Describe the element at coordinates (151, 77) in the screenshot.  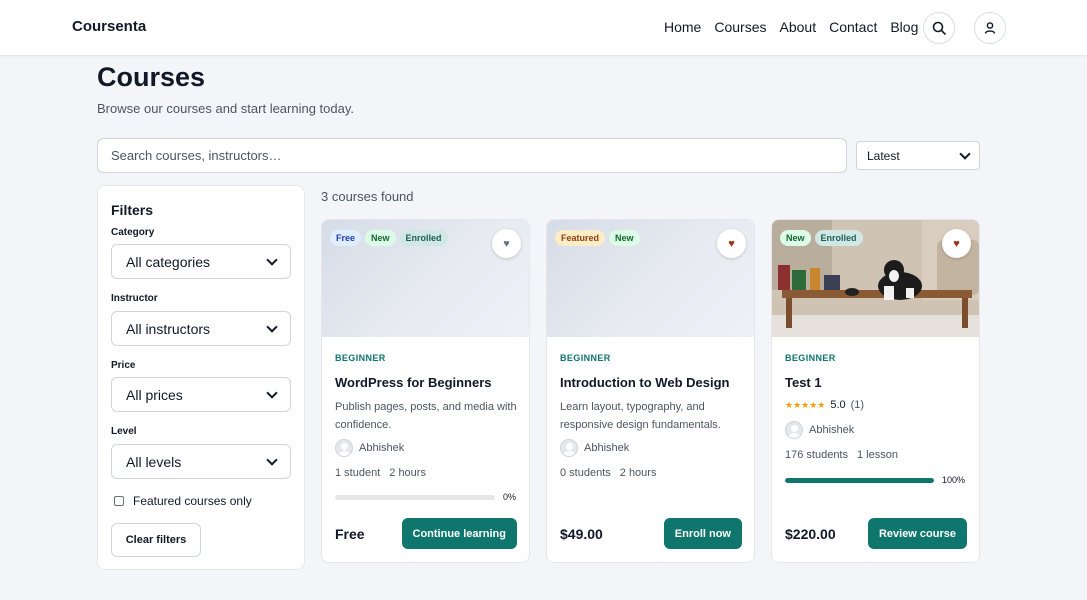
I see `page-title: Courses` at that location.